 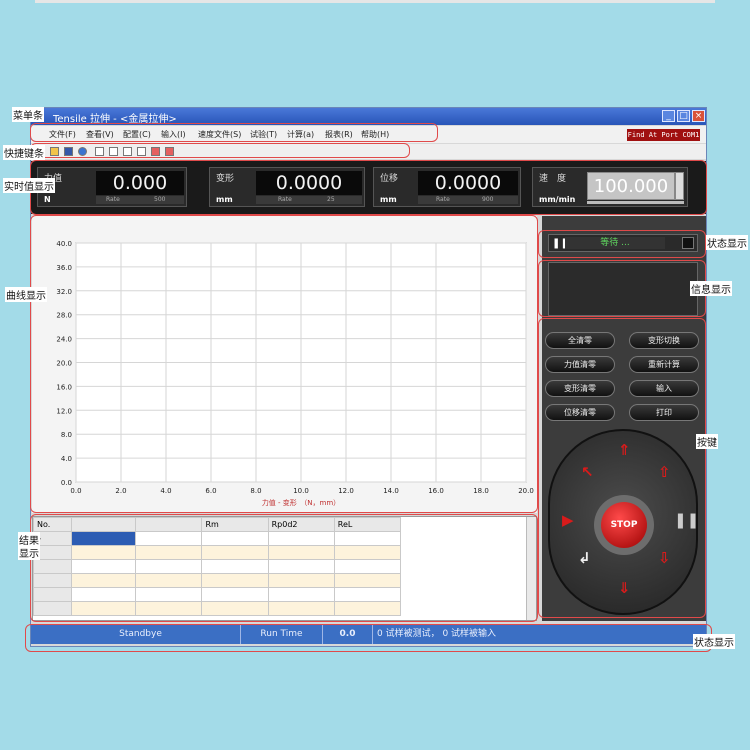 I want to click on keys-annotation: 按键, so click(x=707, y=441).